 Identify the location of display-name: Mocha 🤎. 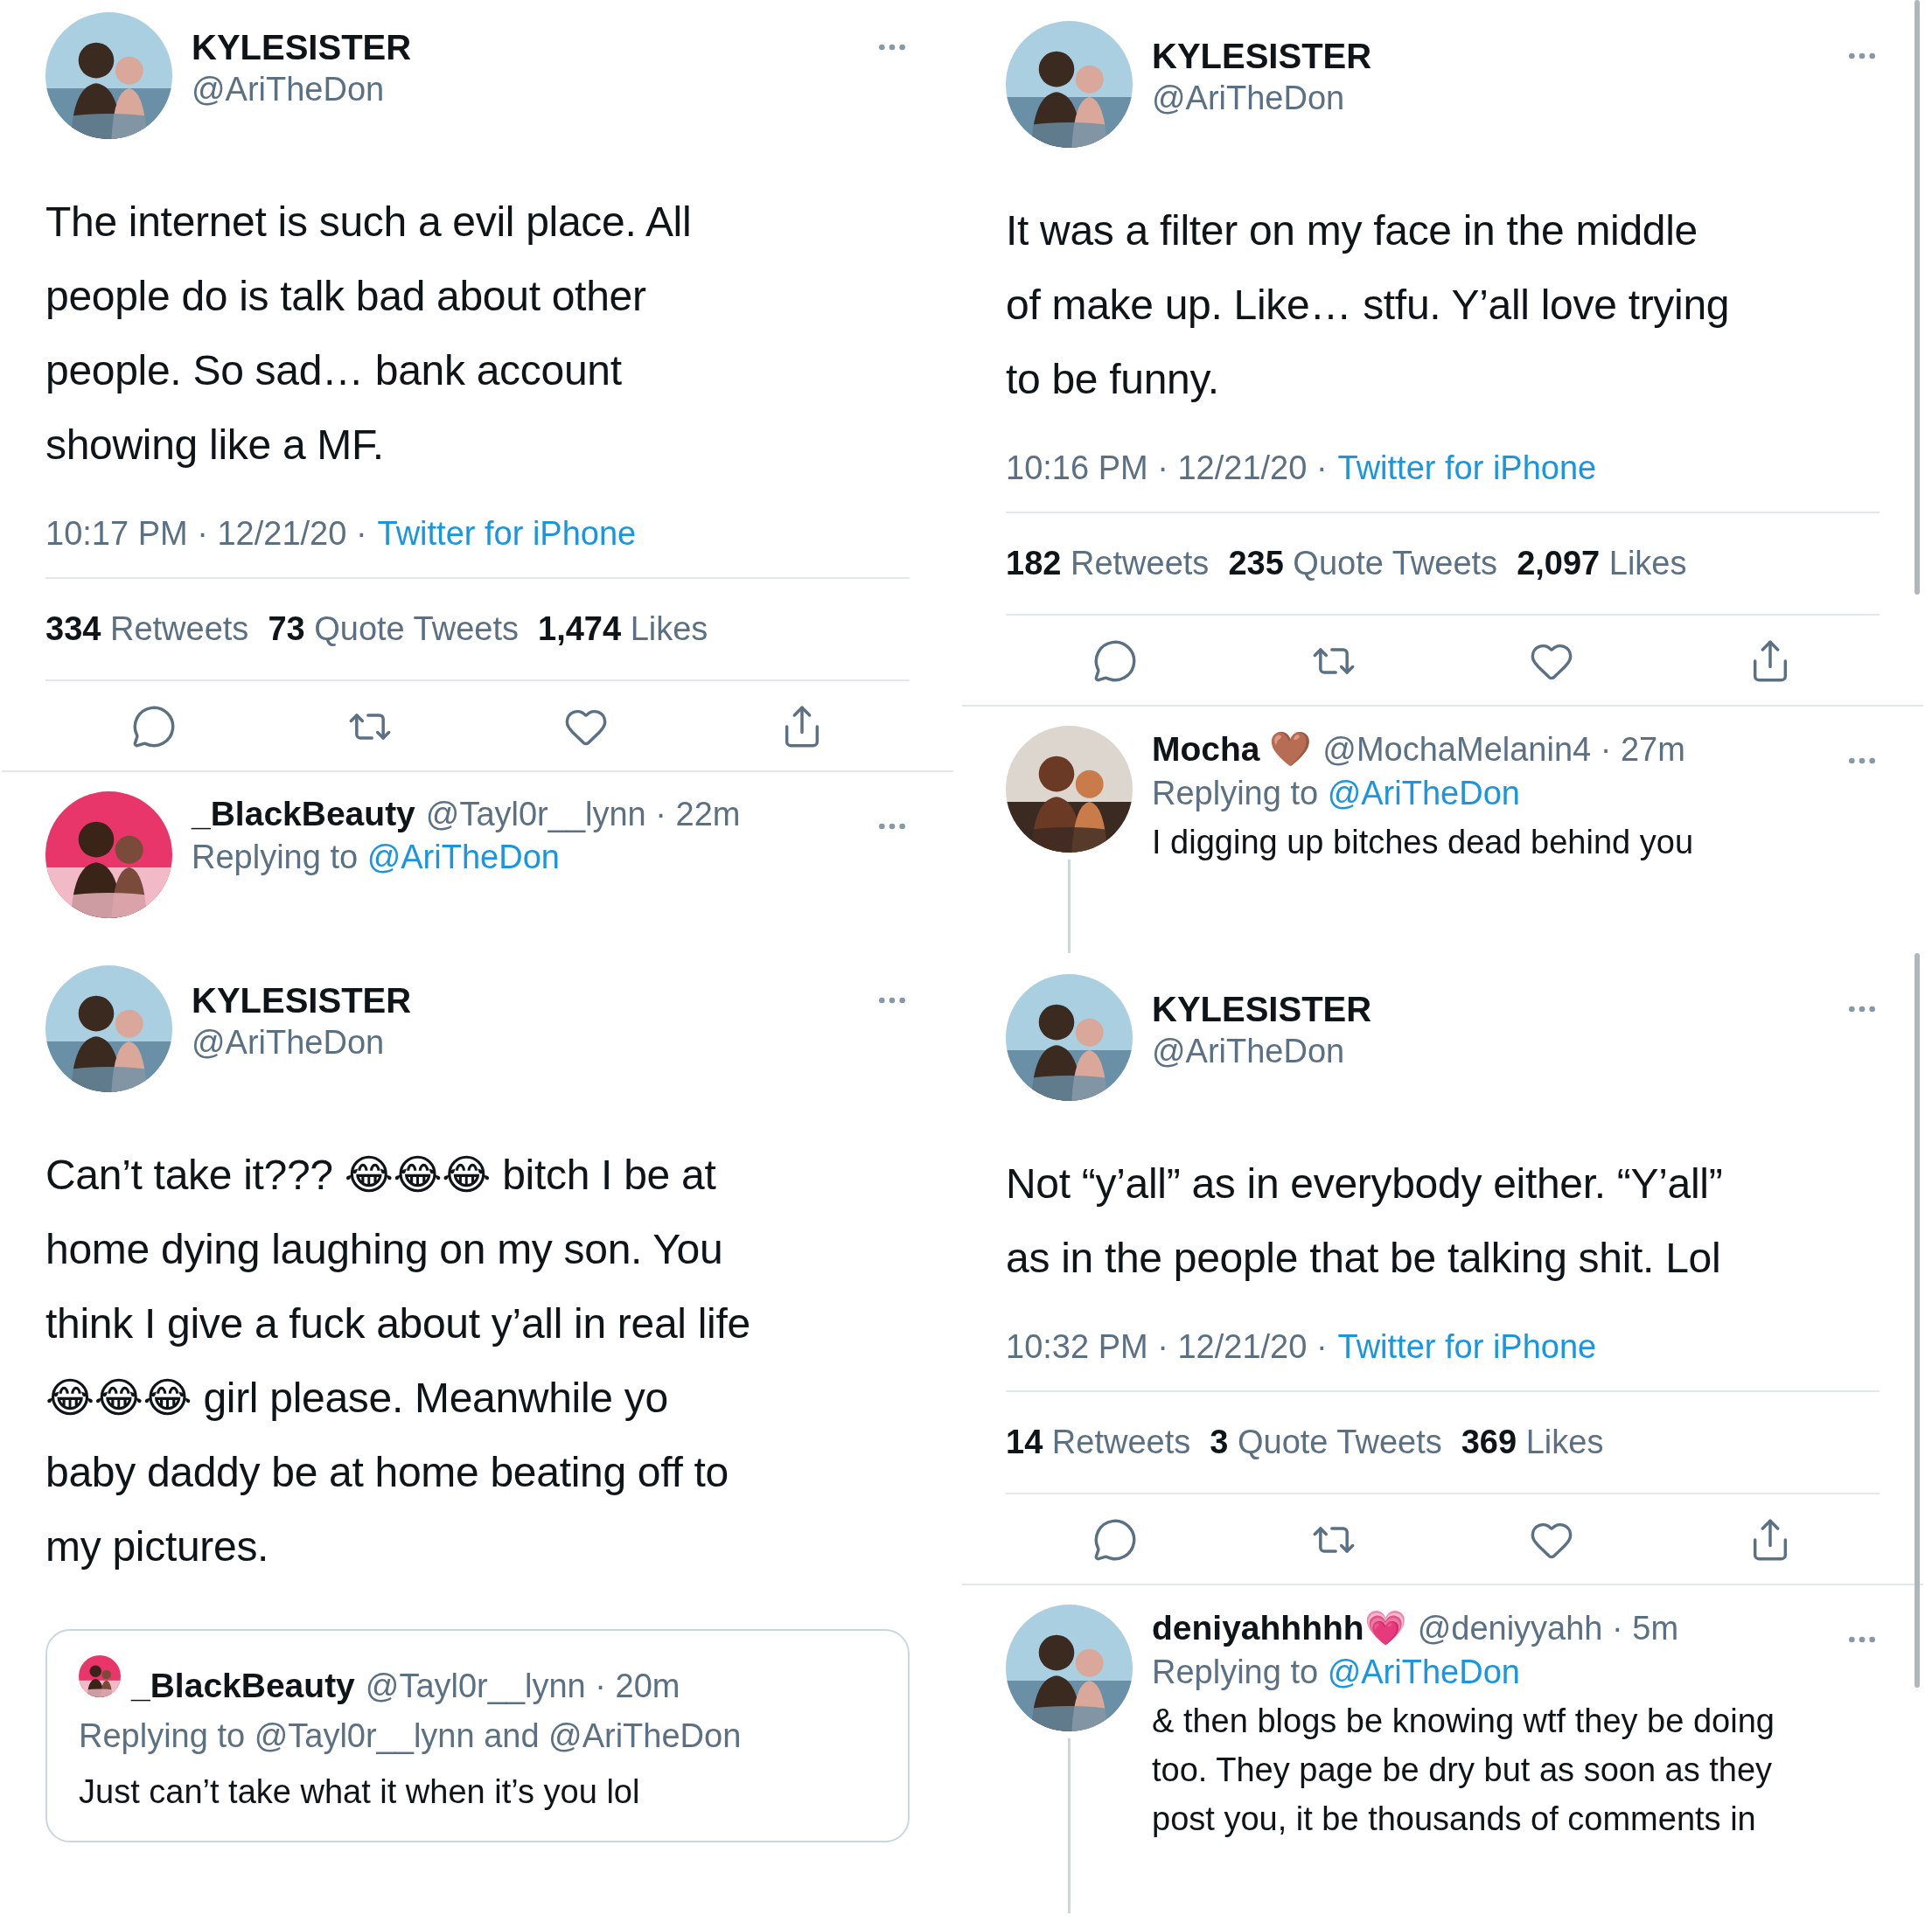
(1232, 750).